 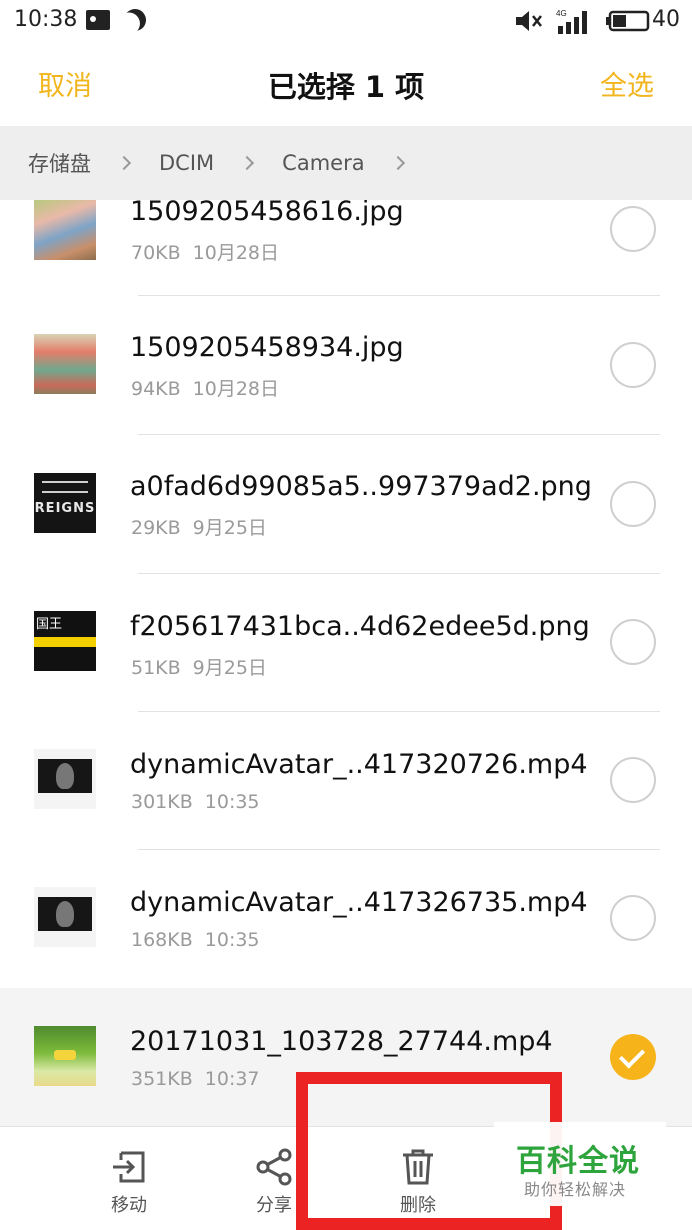 What do you see at coordinates (359, 902) in the screenshot?
I see `file-name: dynamicAvatar_..417326735.mp4` at bounding box center [359, 902].